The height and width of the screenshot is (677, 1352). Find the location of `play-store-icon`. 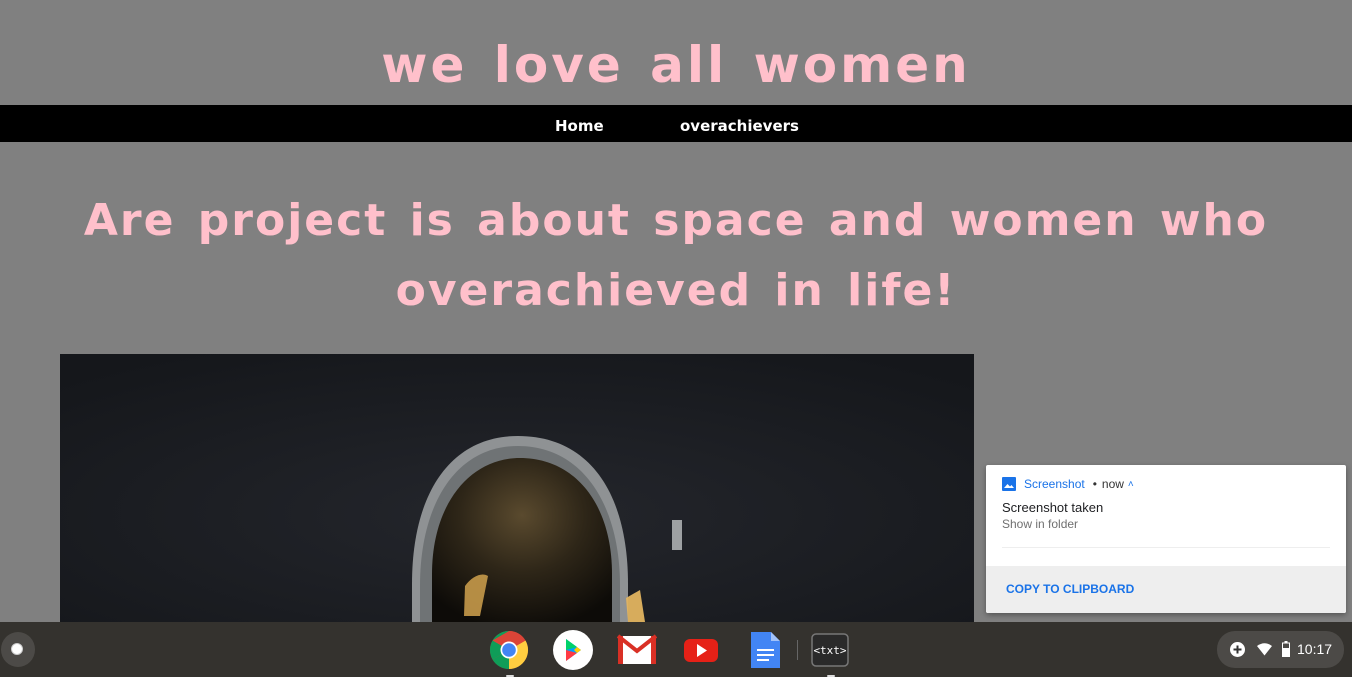

play-store-icon is located at coordinates (573, 650).